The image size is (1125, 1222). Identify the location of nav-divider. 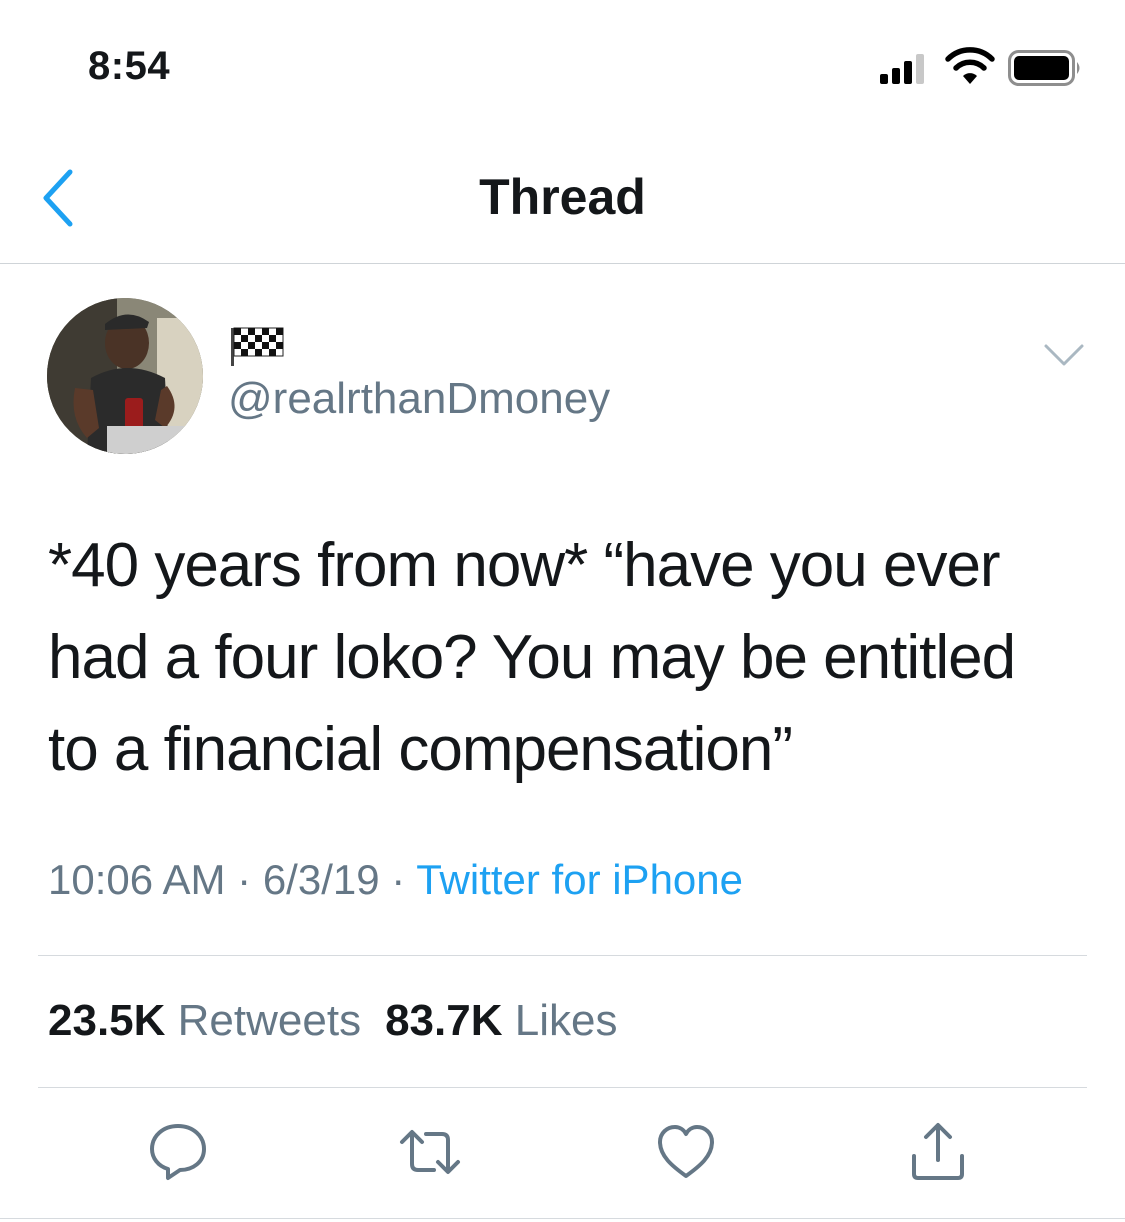
(562, 263).